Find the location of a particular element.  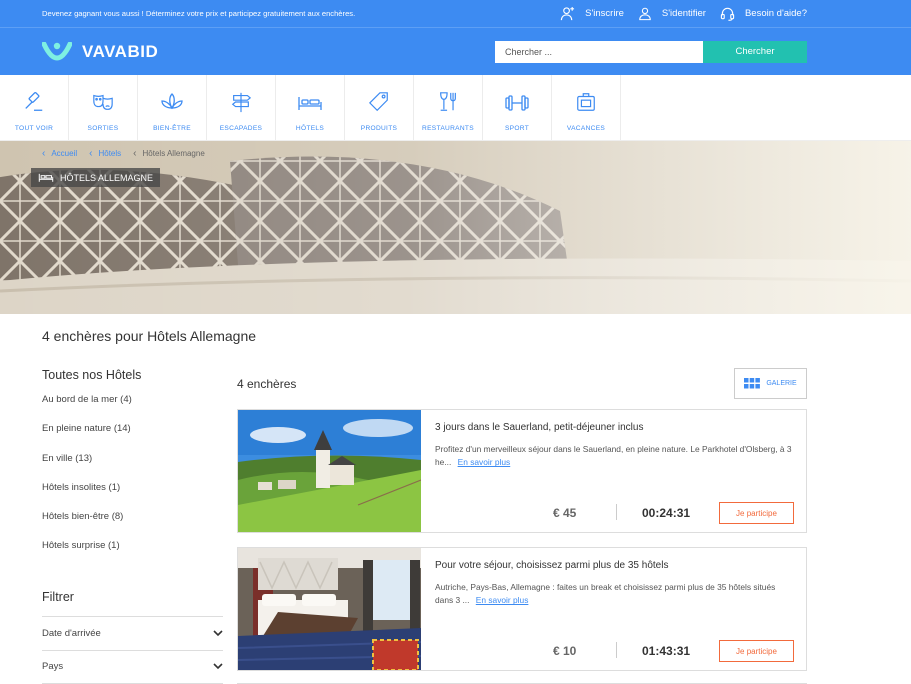

dumbbell-icon is located at coordinates (517, 103).